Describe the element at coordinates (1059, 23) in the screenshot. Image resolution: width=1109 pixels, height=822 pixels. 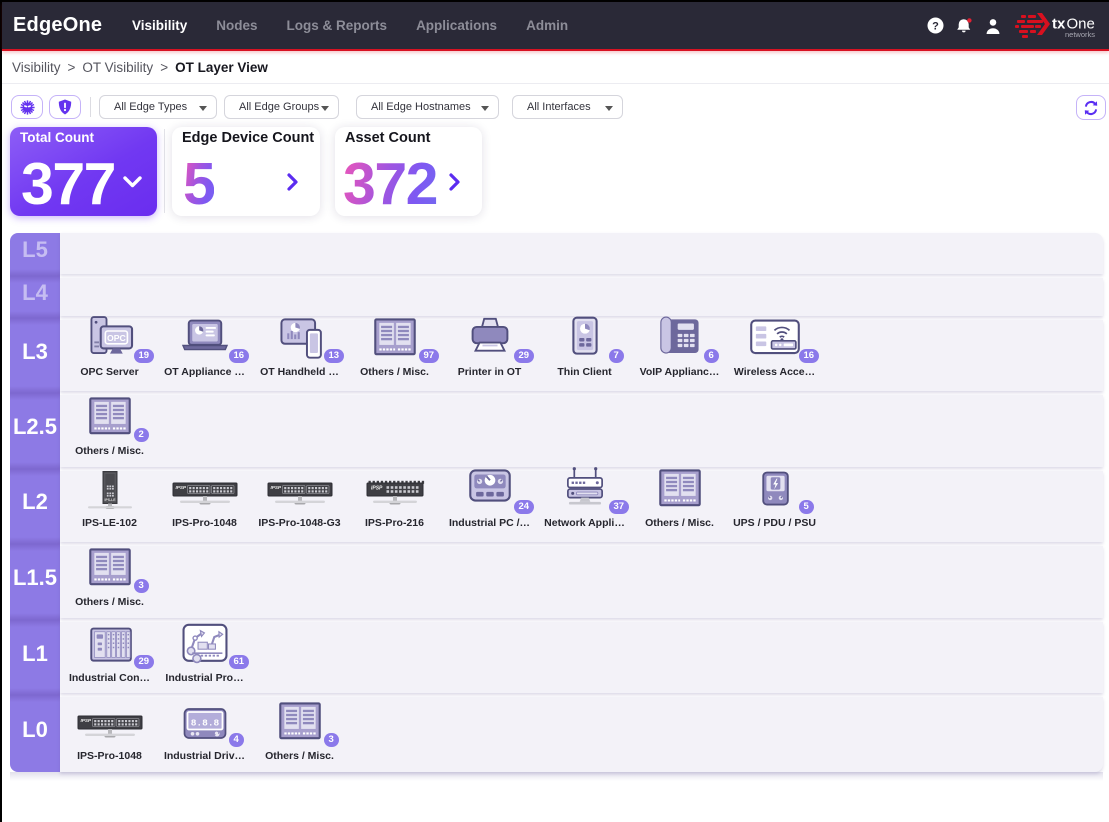
I see `svg-text: tx` at that location.